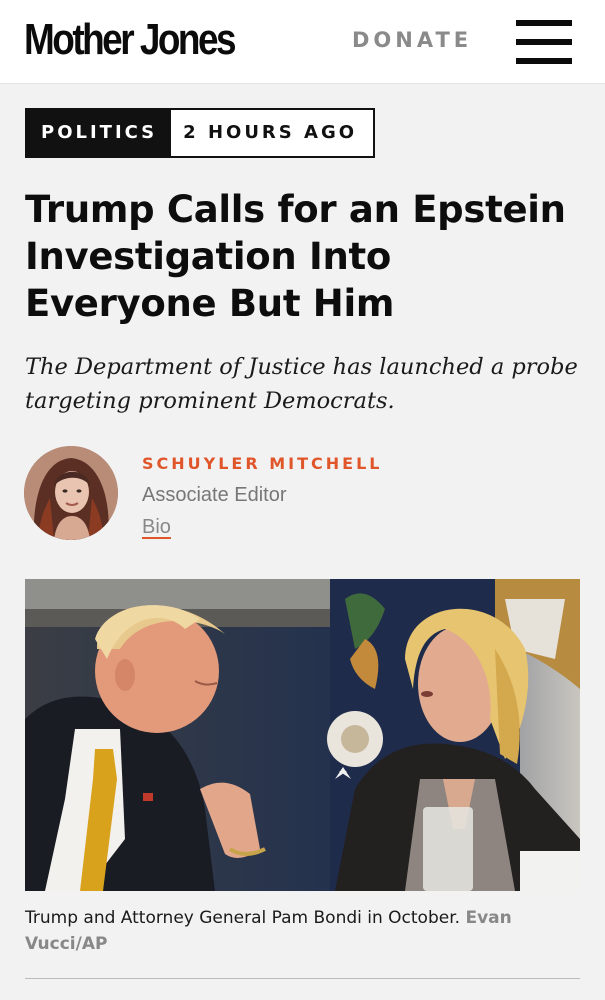  I want to click on author-name: SCHUYLER MITCHELL, so click(262, 463).